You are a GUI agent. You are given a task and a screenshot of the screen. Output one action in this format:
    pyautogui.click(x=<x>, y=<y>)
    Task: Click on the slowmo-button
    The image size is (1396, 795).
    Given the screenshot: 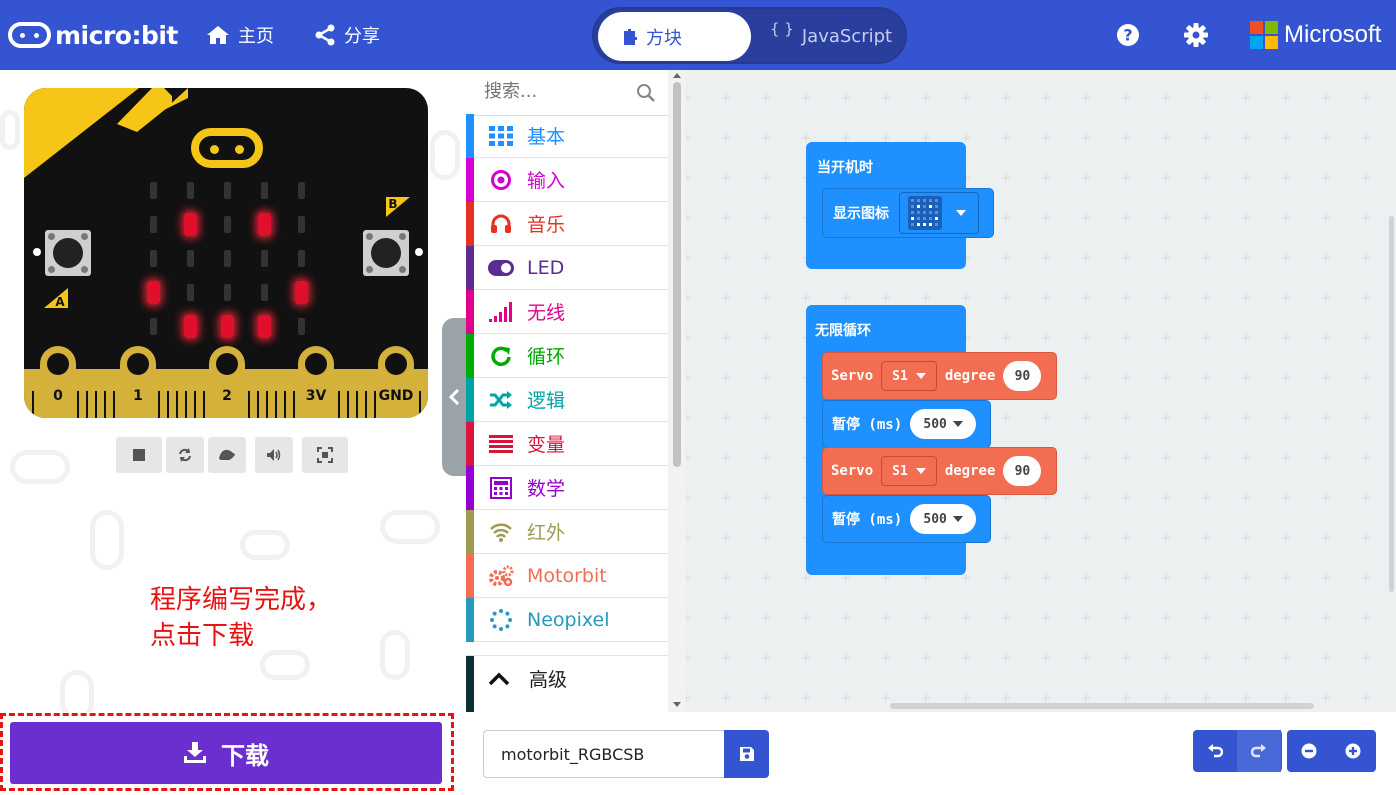 What is the action you would take?
    pyautogui.click(x=227, y=455)
    